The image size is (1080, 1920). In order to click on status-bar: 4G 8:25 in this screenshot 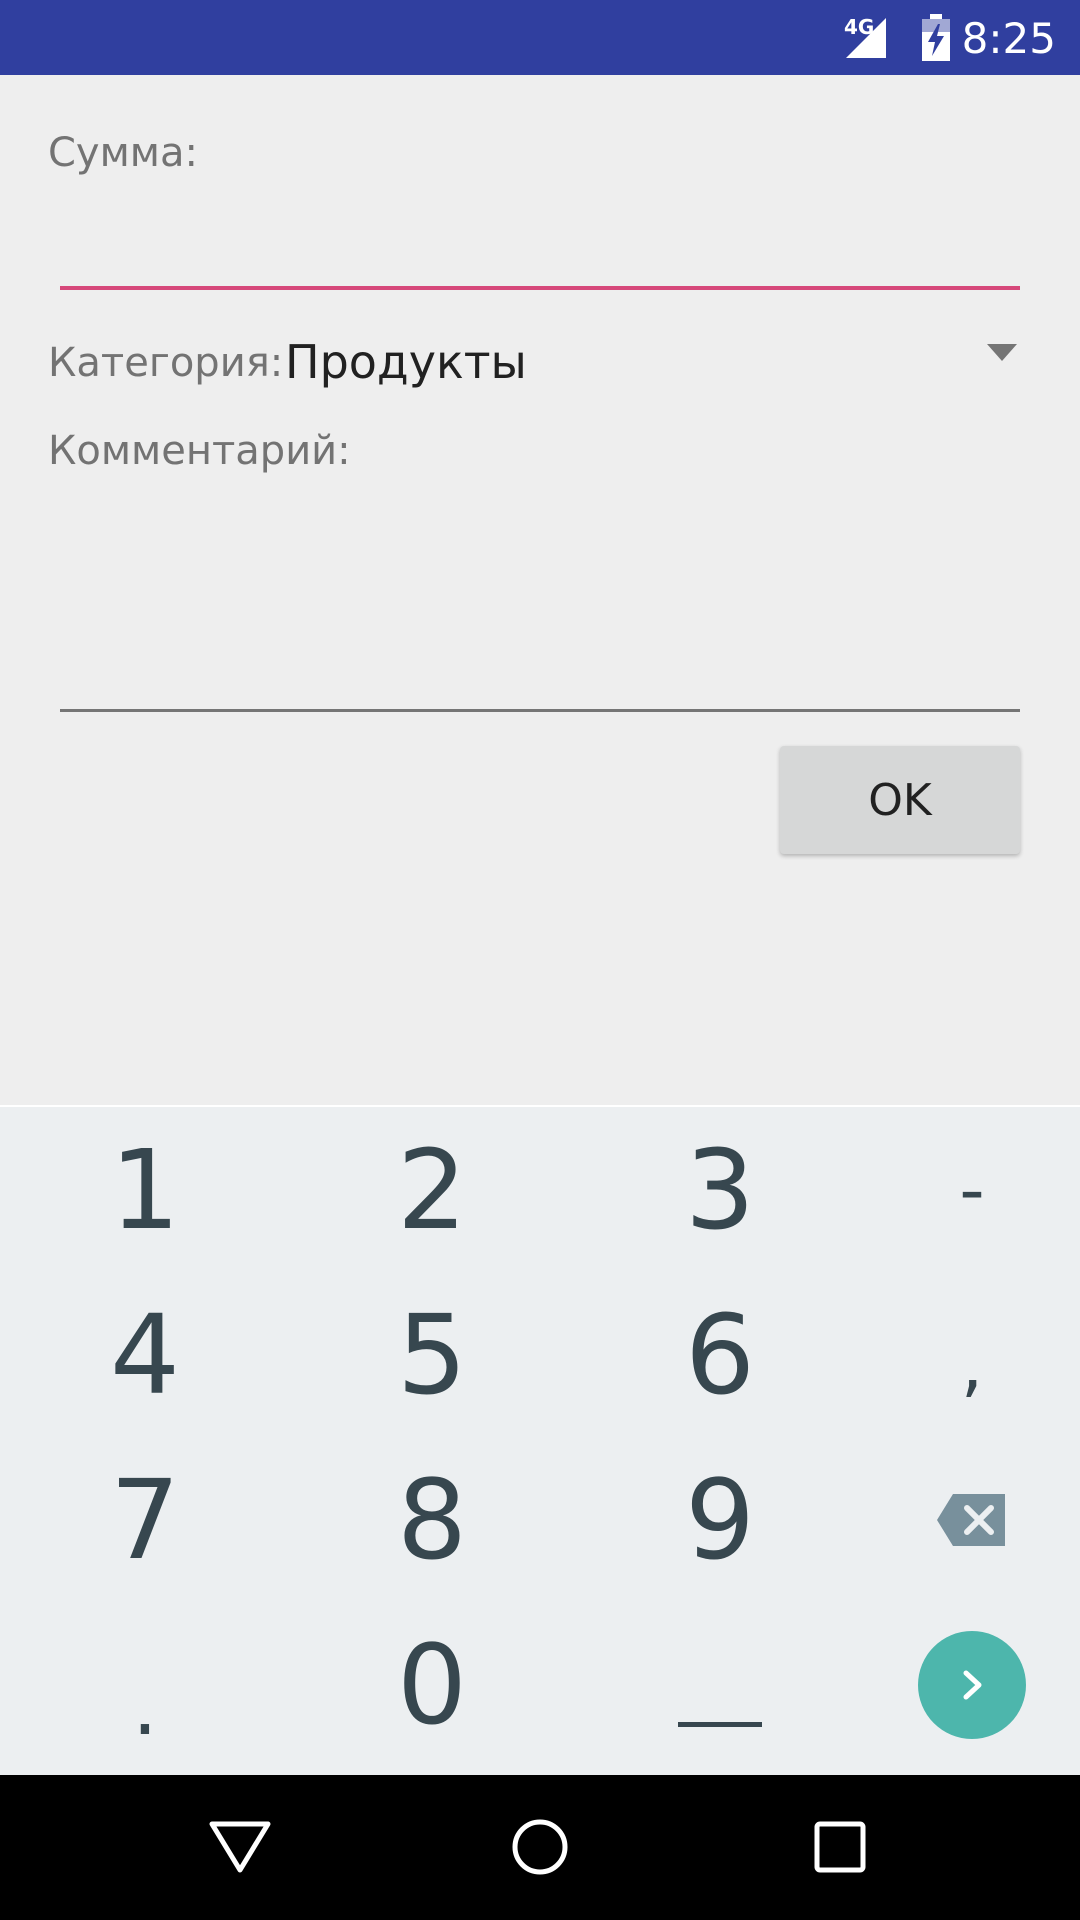, I will do `click(540, 37)`.